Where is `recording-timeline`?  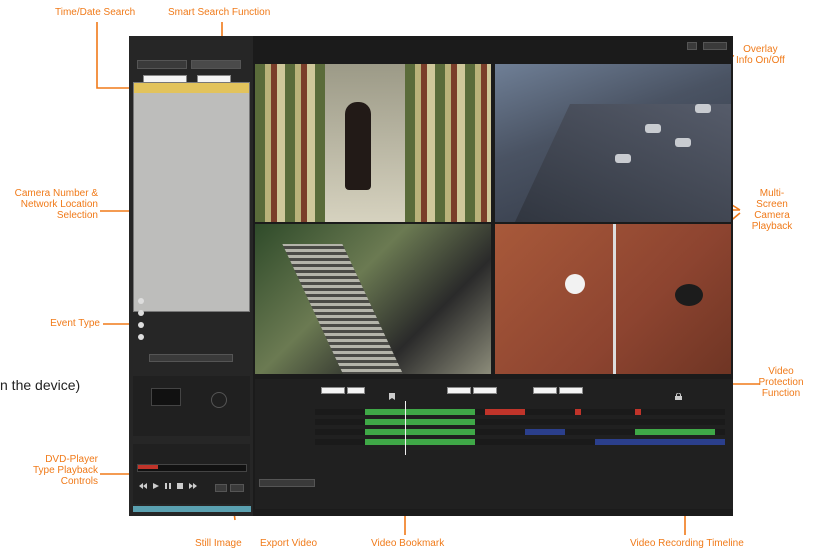 recording-timeline is located at coordinates (494, 444).